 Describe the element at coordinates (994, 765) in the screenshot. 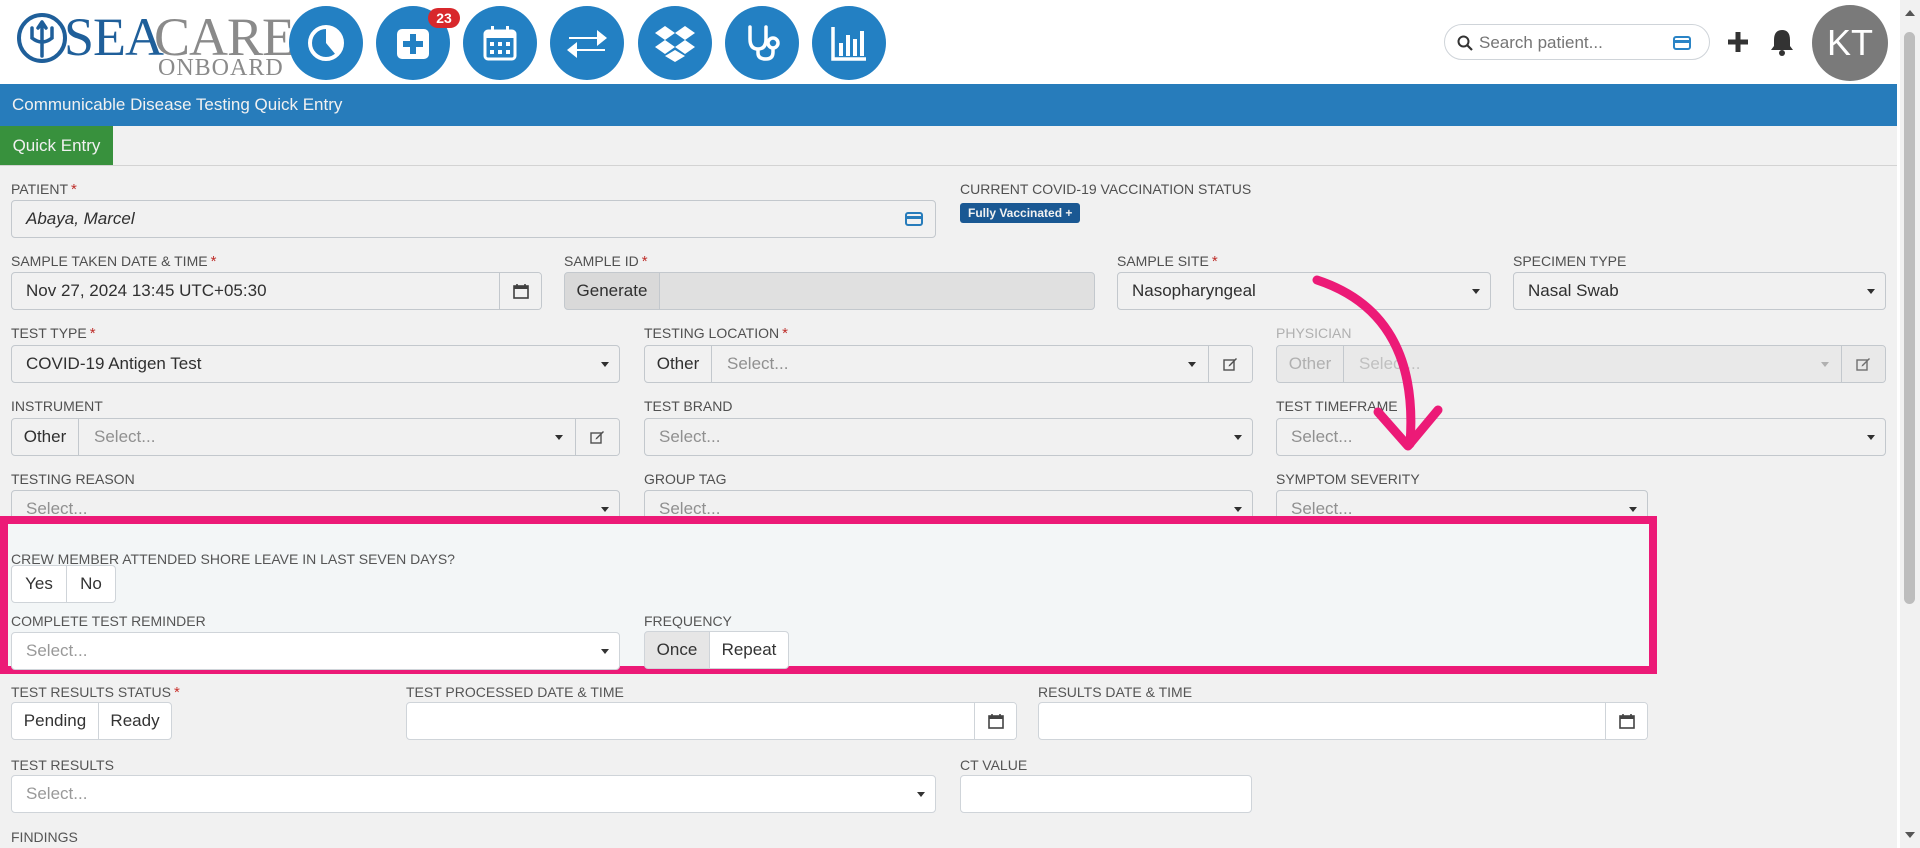

I see `ct-value-label: CT VALUE` at that location.